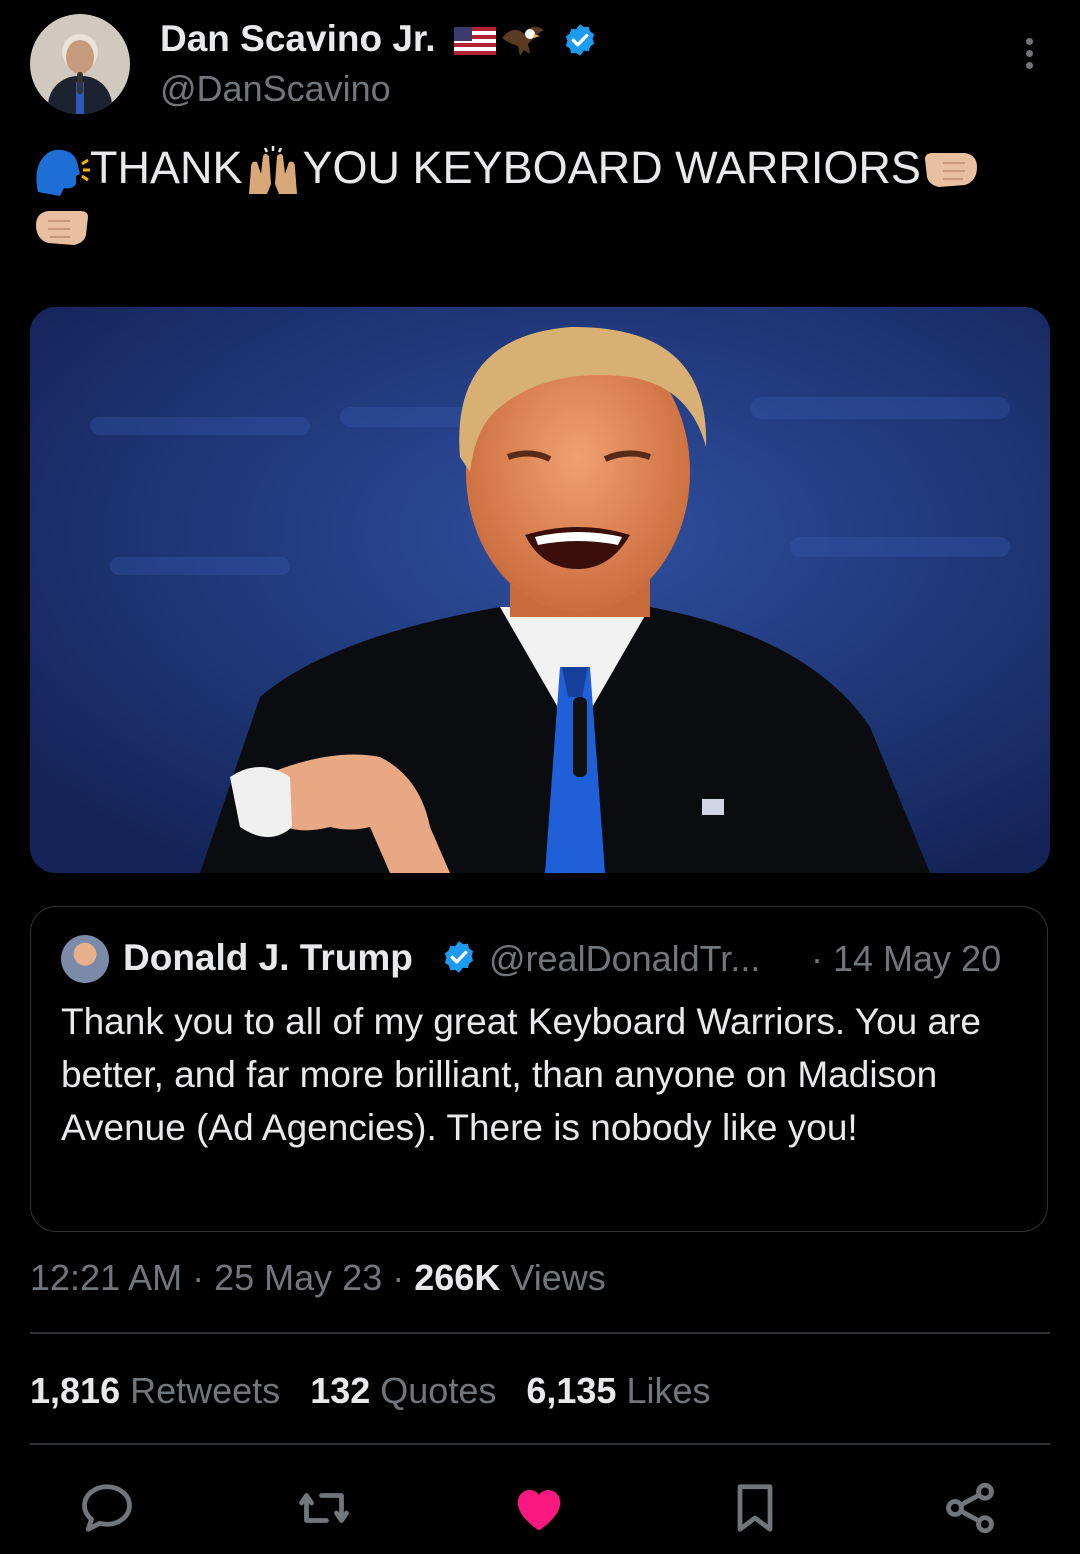 This screenshot has width=1080, height=1554. I want to click on likes-count: 6,135, so click(571, 1390).